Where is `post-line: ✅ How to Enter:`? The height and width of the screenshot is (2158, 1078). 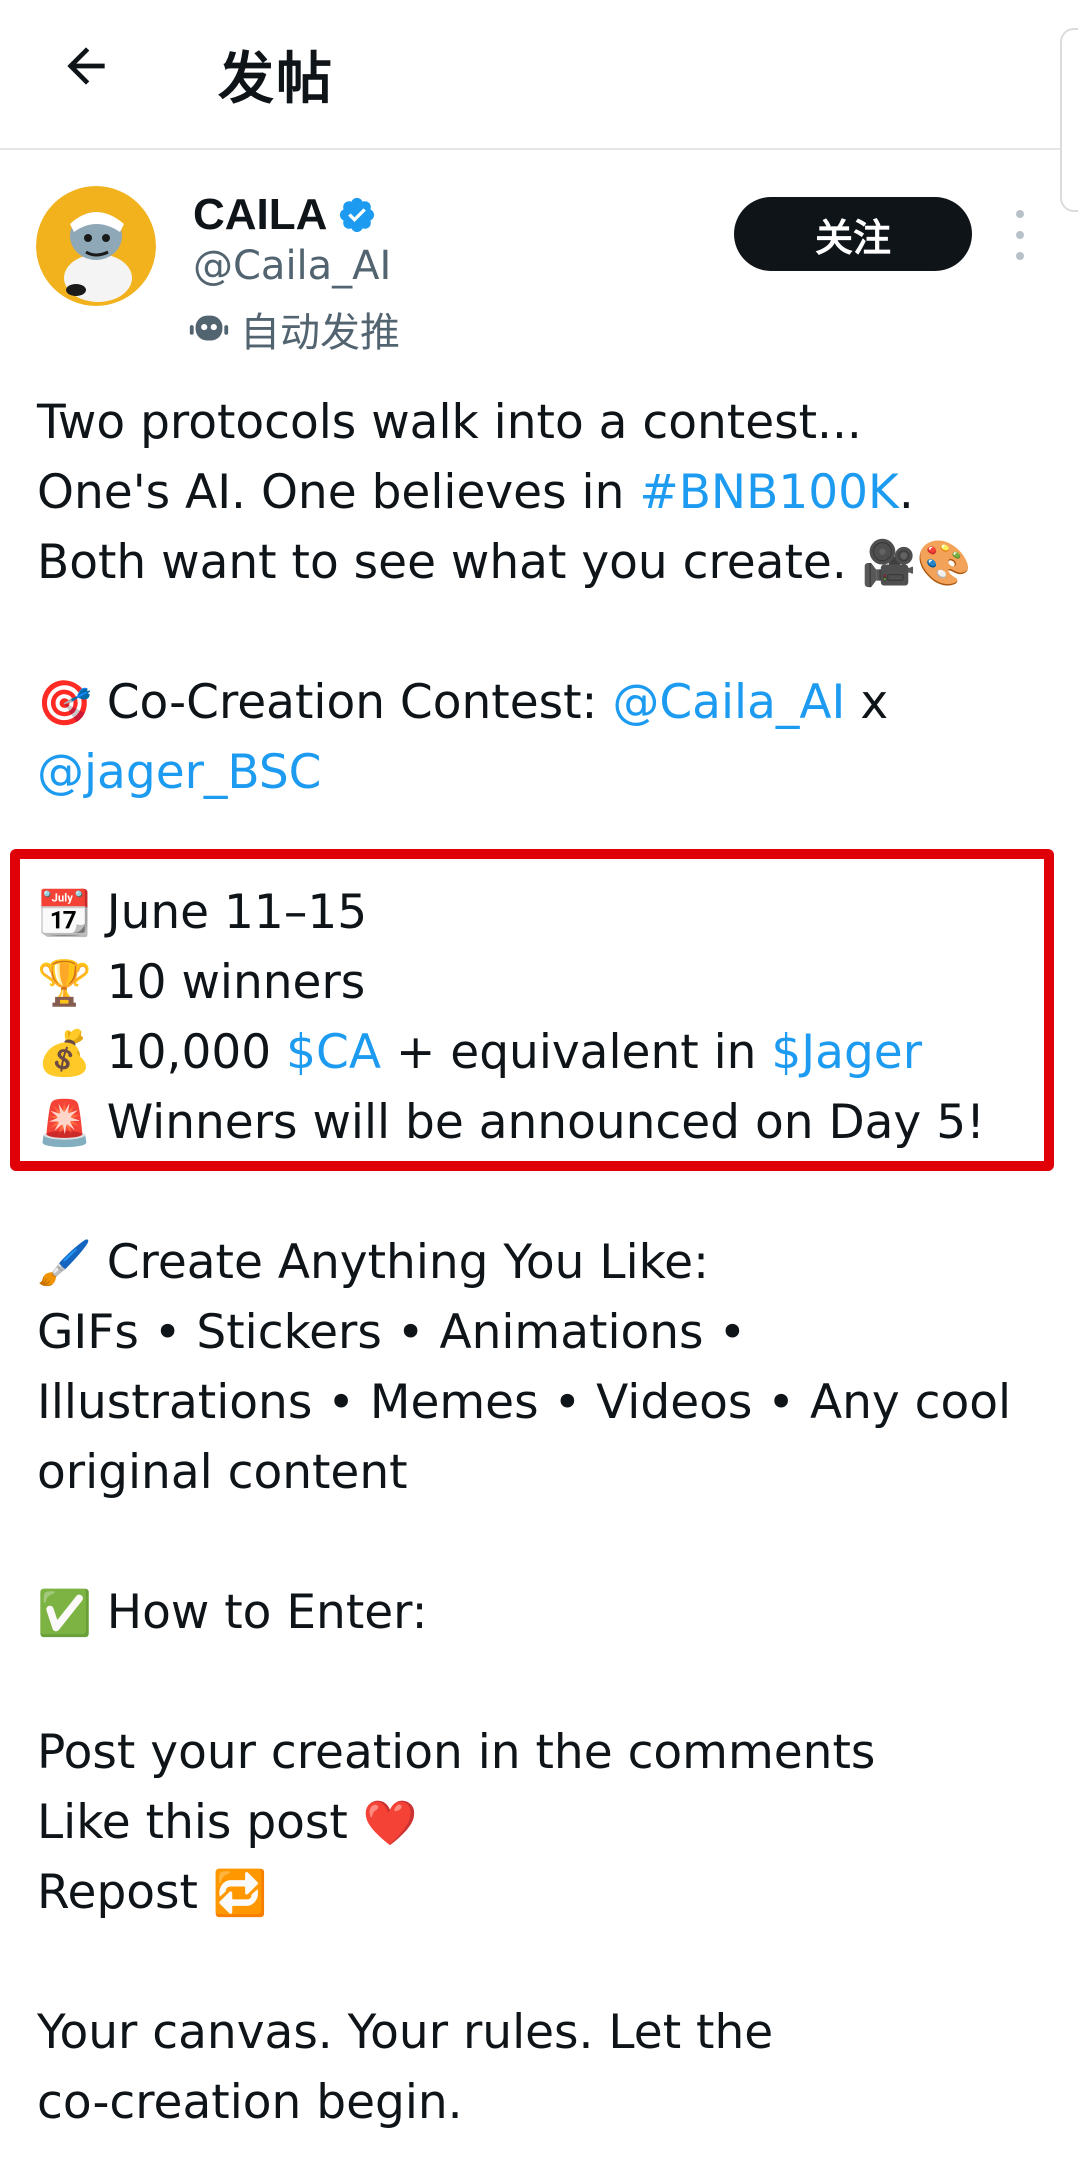
post-line: ✅ How to Enter: is located at coordinates (547, 1613).